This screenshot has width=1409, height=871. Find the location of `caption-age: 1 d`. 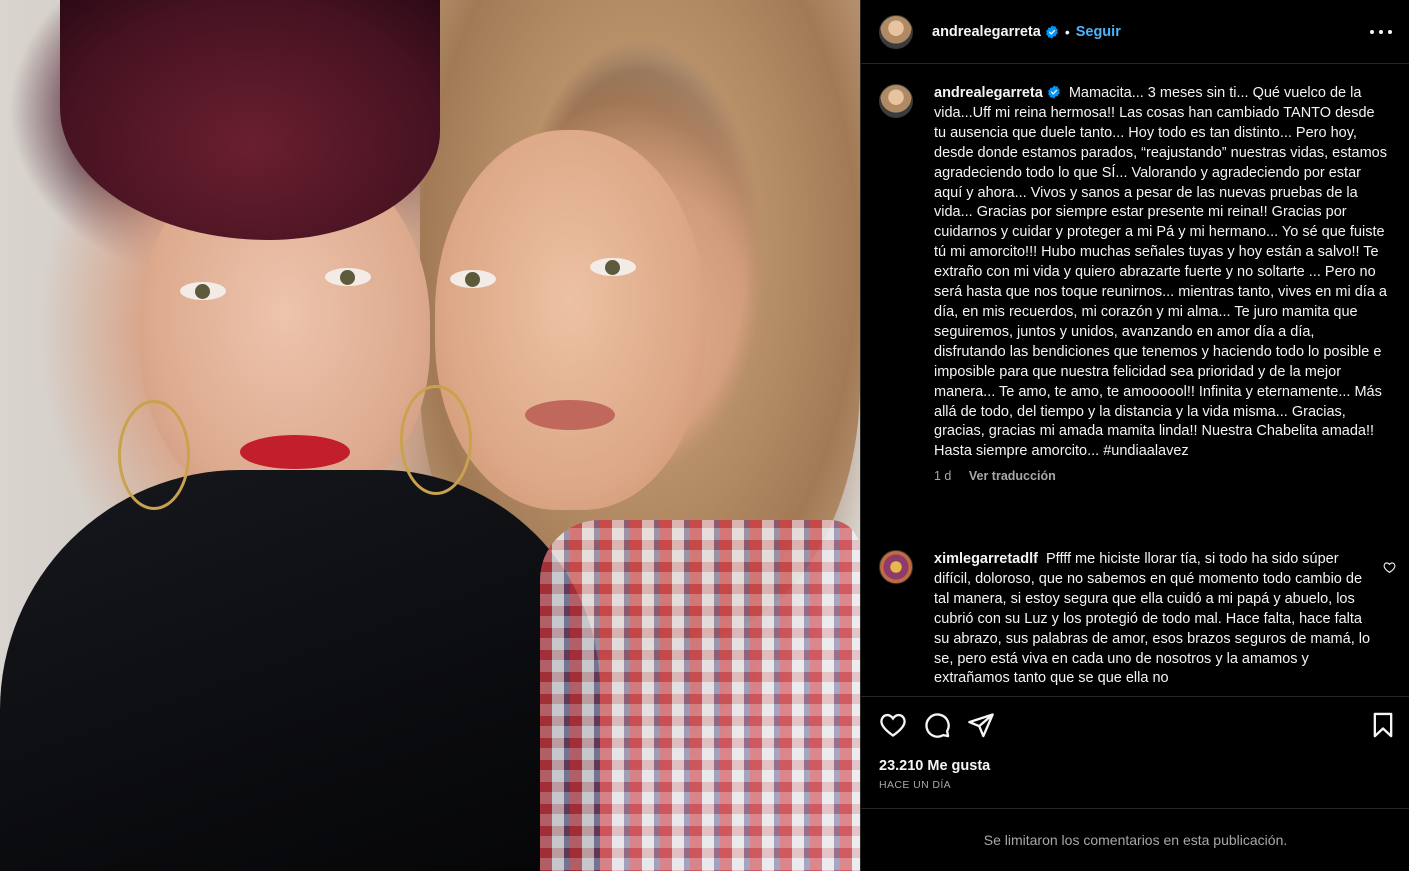

caption-age: 1 d is located at coordinates (943, 476).